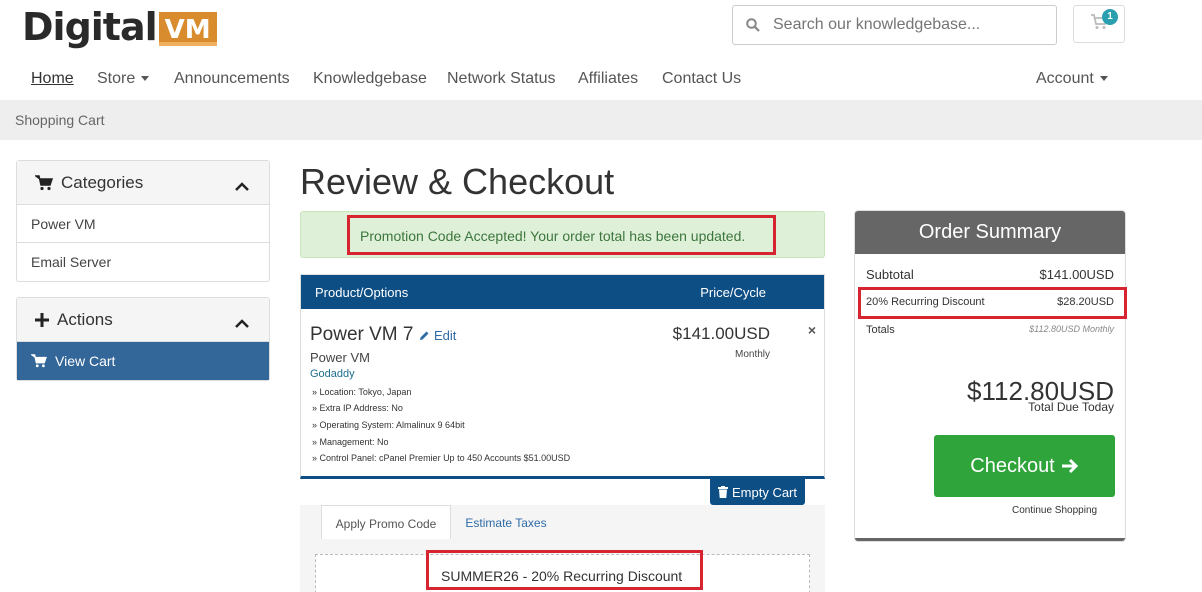 The height and width of the screenshot is (592, 1202). Describe the element at coordinates (753, 25) in the screenshot. I see `search-icon` at that location.